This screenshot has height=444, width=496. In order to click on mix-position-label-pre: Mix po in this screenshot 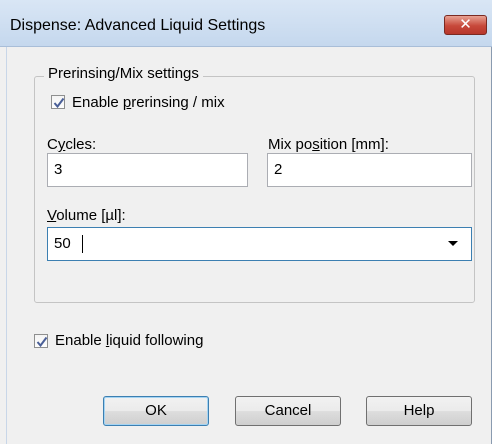, I will do `click(290, 144)`.